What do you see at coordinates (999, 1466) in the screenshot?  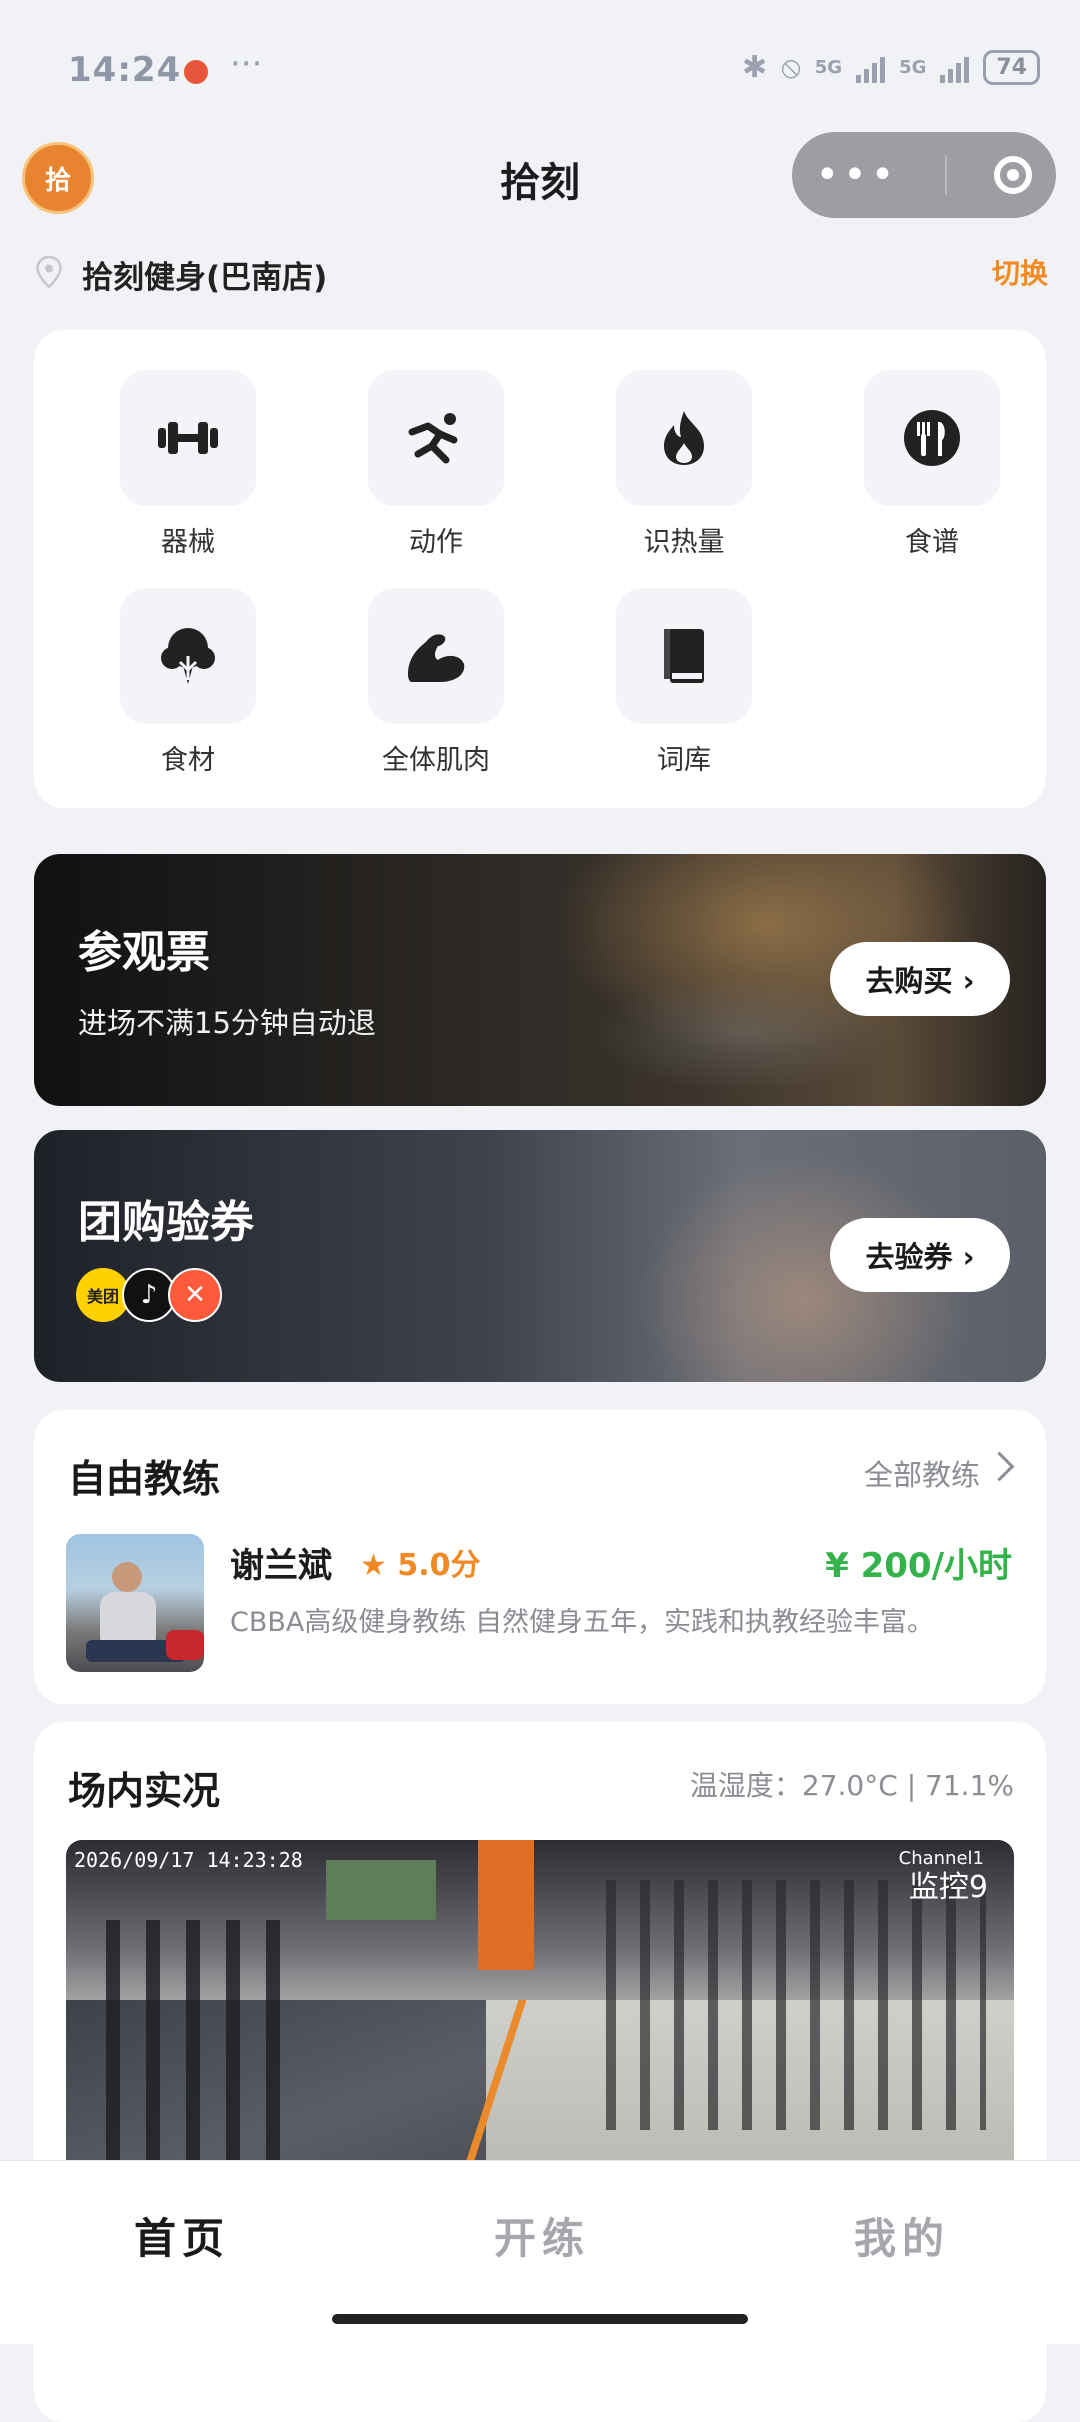 I see `chevron-right-icon` at bounding box center [999, 1466].